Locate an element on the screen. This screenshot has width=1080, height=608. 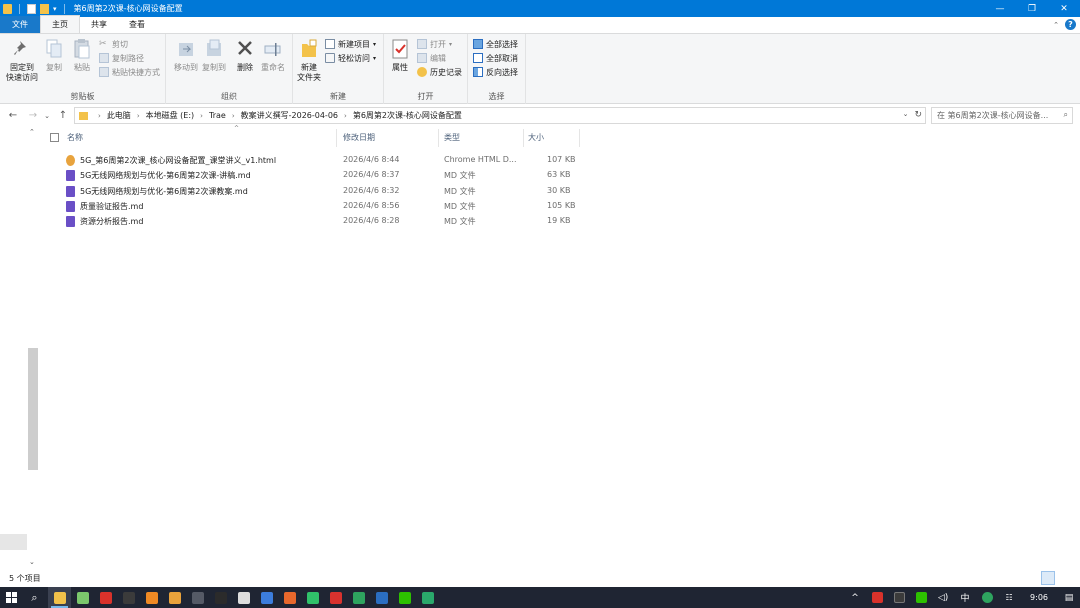
wechat-tray-icon is located at coordinates (921, 597).